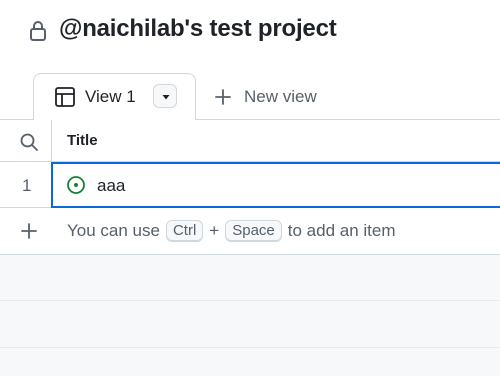  Describe the element at coordinates (29, 142) in the screenshot. I see `search-icon` at that location.